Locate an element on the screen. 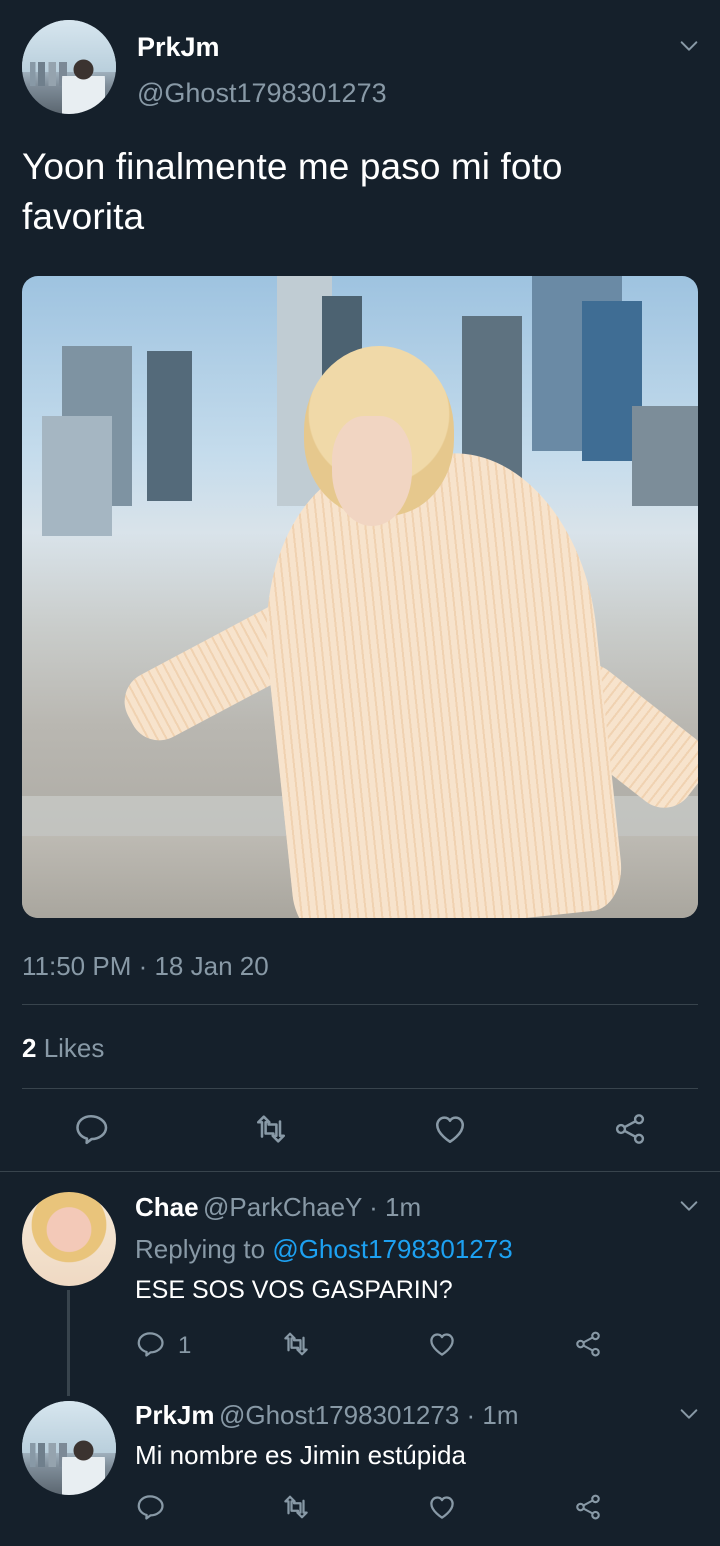 This screenshot has width=720, height=1546. author-name: PrkJm is located at coordinates (178, 47).